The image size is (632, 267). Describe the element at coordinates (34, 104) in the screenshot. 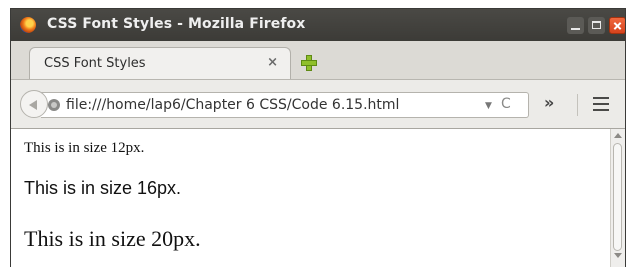

I see `back-button` at that location.